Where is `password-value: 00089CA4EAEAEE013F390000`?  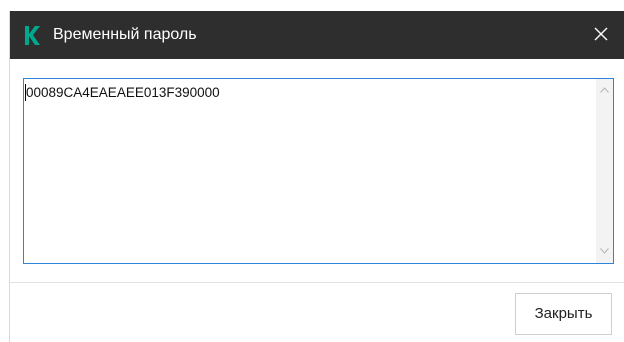 password-value: 00089CA4EAEAEE013F390000 is located at coordinates (123, 92).